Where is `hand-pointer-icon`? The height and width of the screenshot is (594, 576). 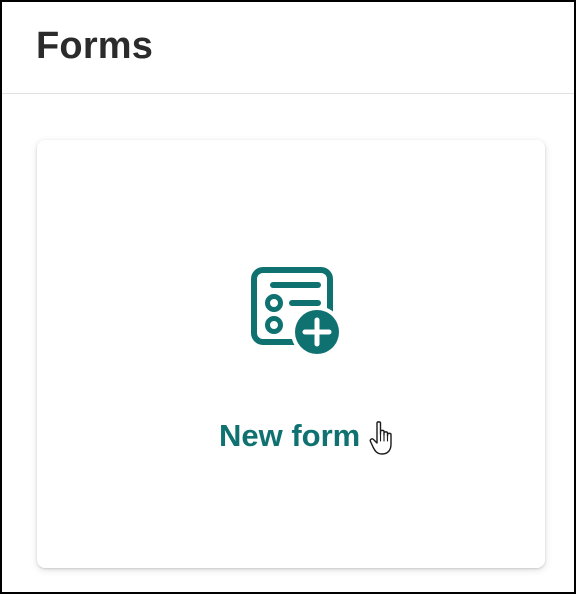 hand-pointer-icon is located at coordinates (380, 438).